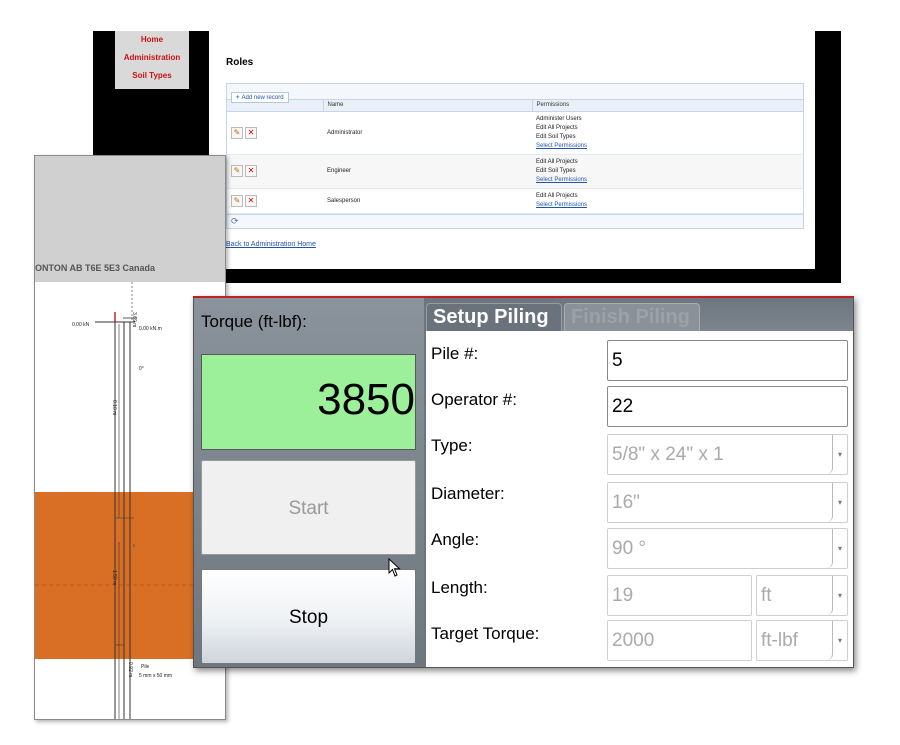 This screenshot has width=900, height=745. I want to click on torque-panel: Torque (ft-lbf): 3850 Start Stop, so click(309, 482).